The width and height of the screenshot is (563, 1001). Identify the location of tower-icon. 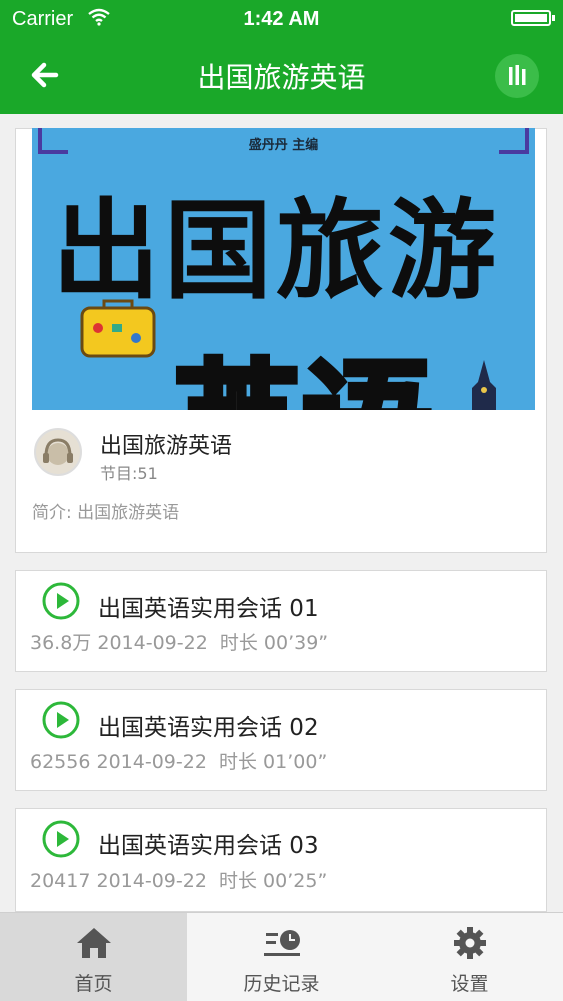
(484, 385).